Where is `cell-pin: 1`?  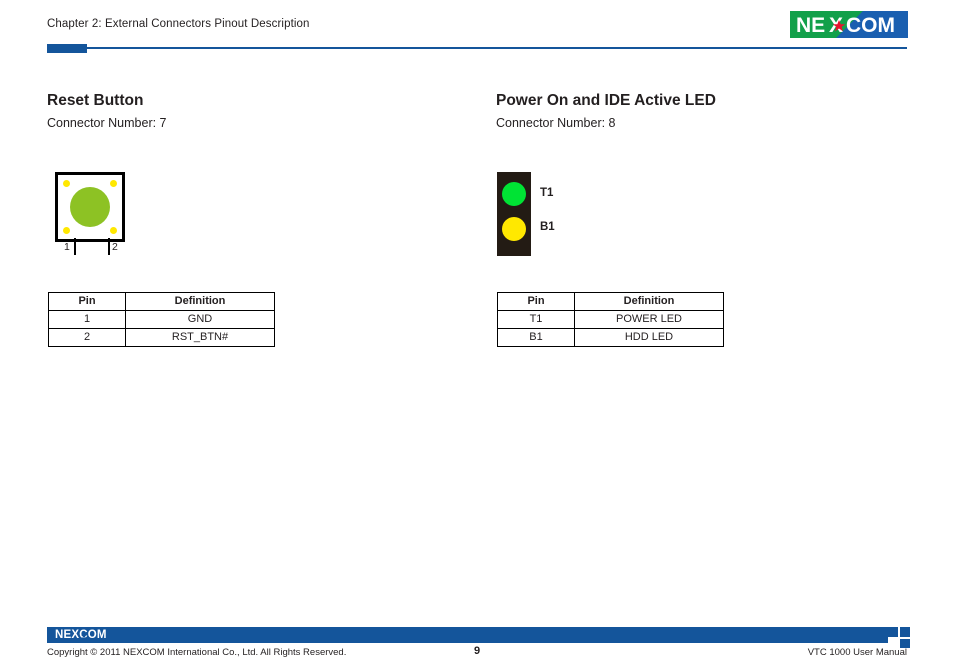 cell-pin: 1 is located at coordinates (87, 319).